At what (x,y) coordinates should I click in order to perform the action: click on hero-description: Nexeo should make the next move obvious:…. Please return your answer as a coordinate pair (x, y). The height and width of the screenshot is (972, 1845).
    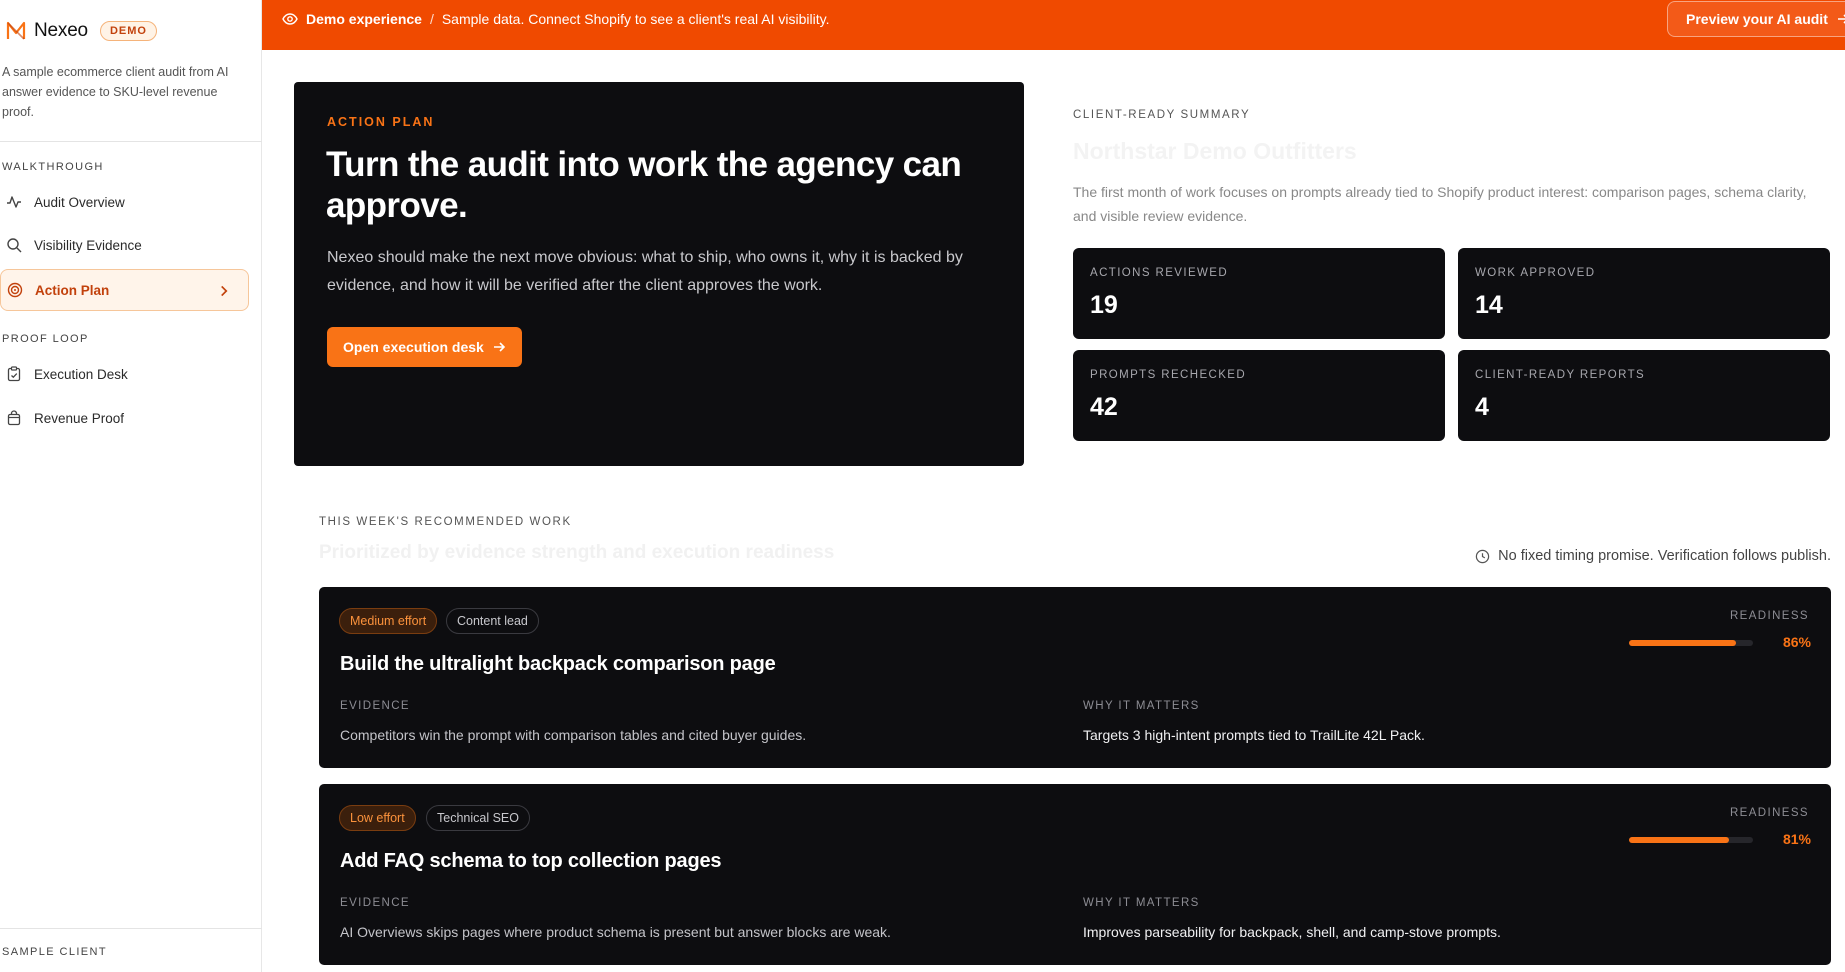
    Looking at the image, I should click on (645, 271).